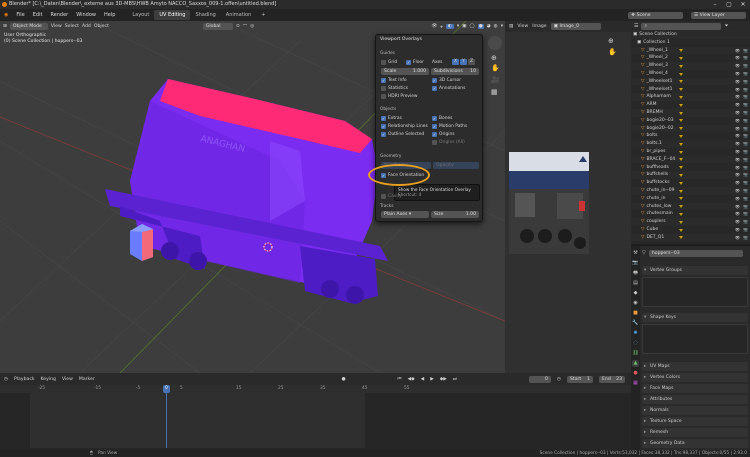  What do you see at coordinates (456, 165) in the screenshot?
I see `wireframe-opacity-field: Opacity` at bounding box center [456, 165].